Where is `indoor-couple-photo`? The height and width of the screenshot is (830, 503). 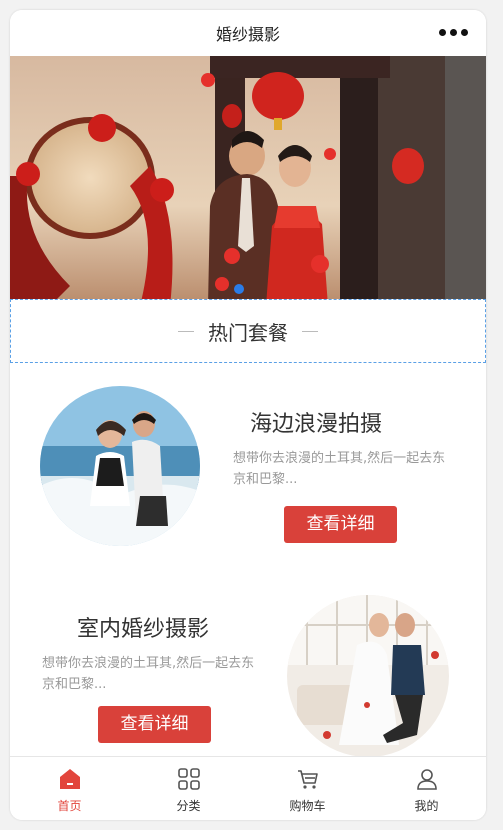 indoor-couple-photo is located at coordinates (368, 676).